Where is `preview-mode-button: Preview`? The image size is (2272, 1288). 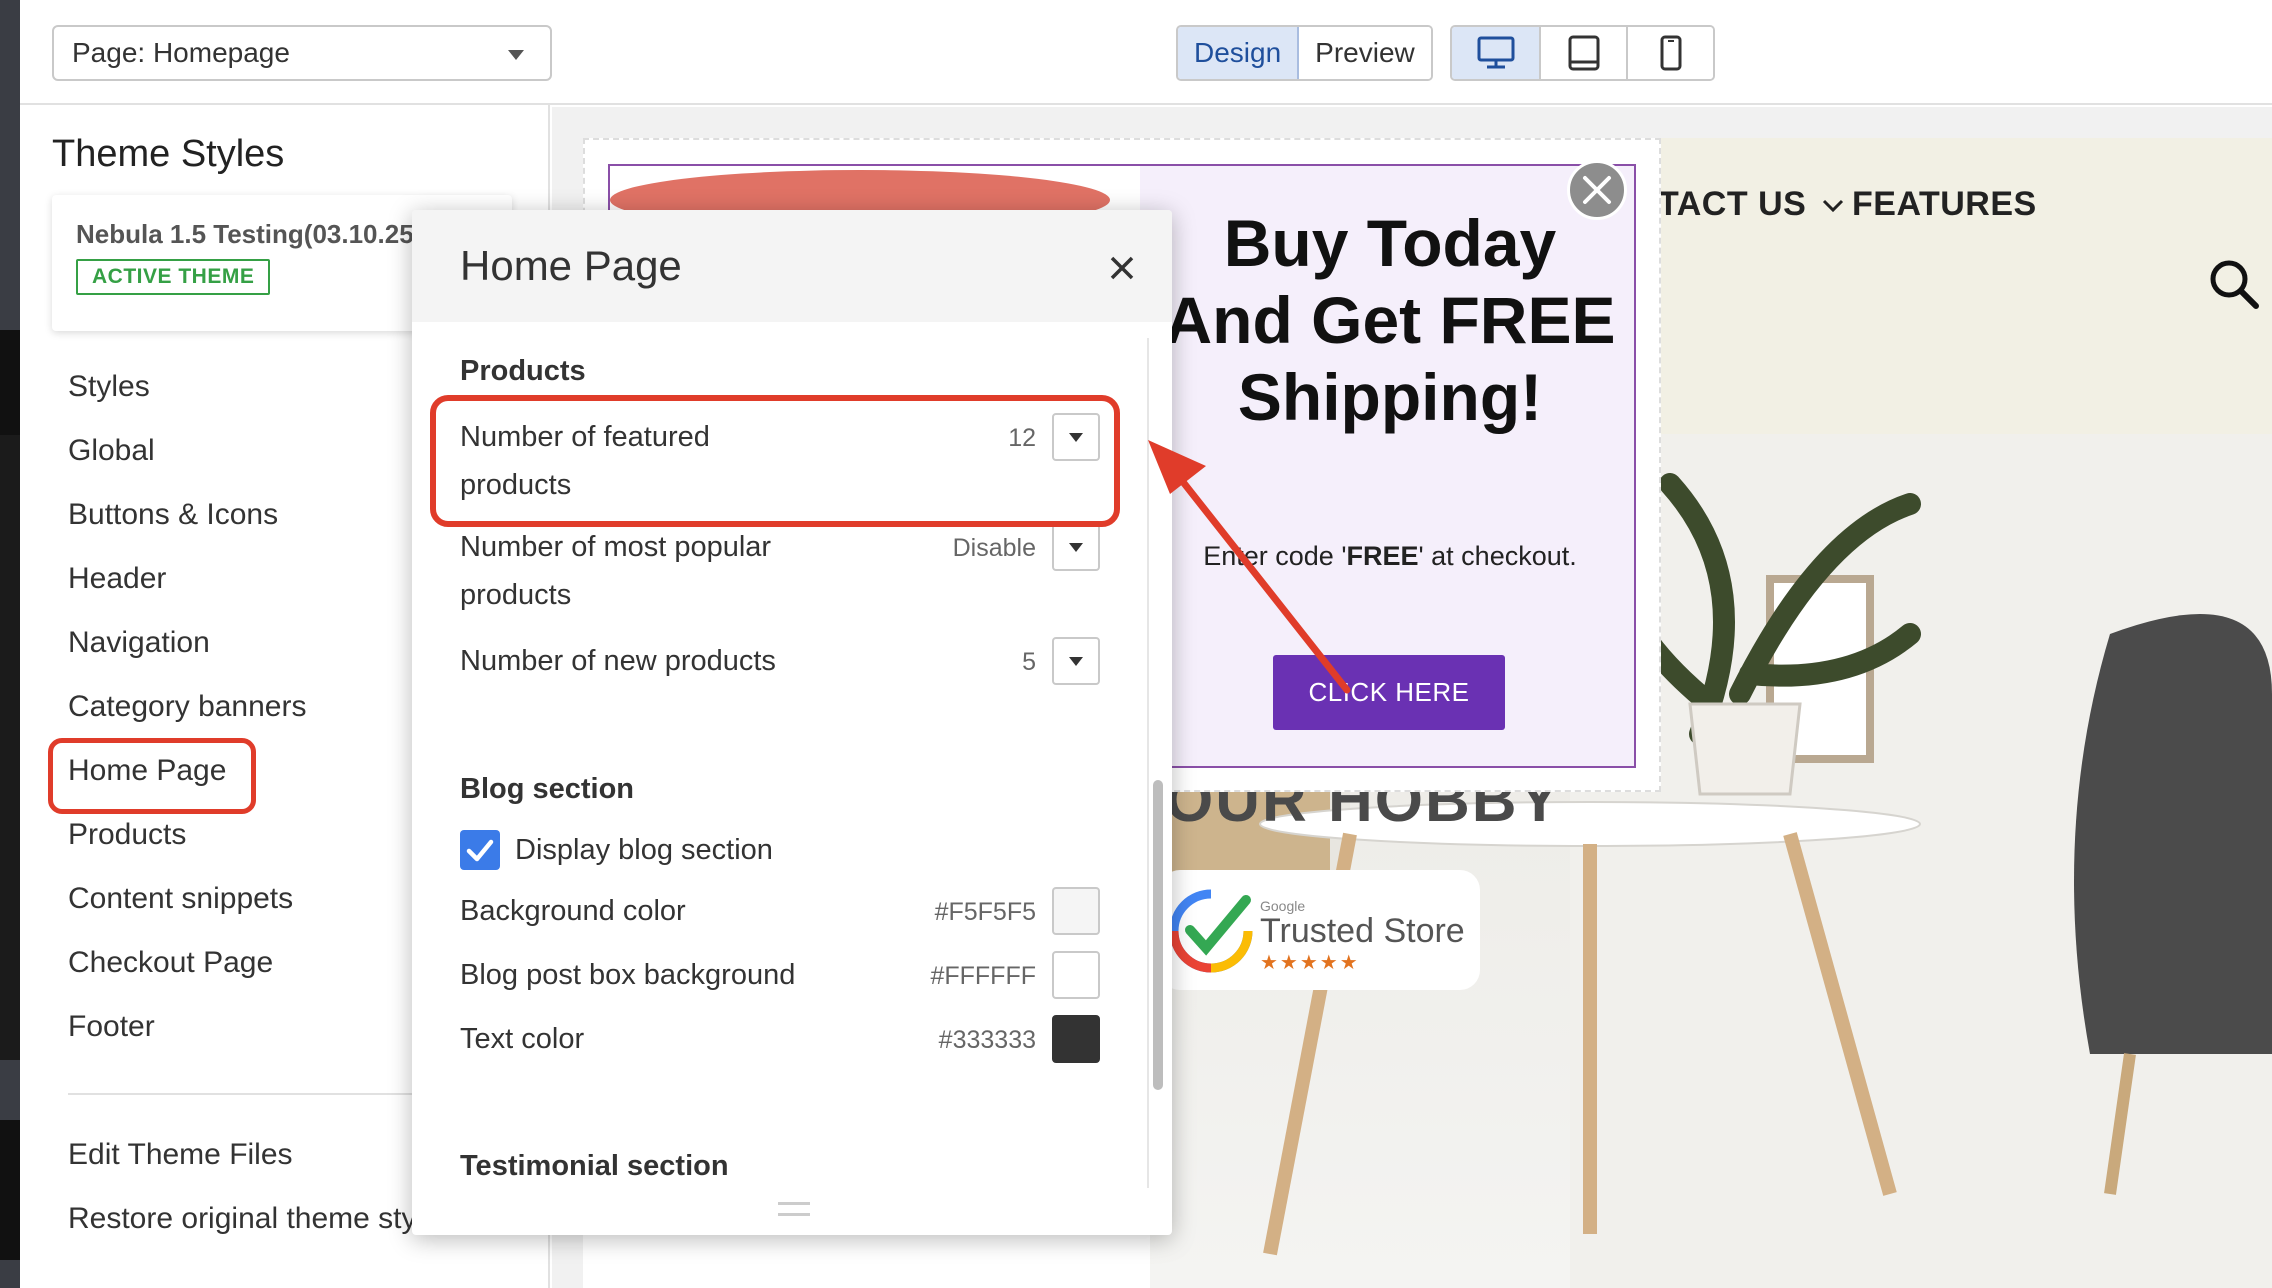
preview-mode-button: Preview is located at coordinates (1365, 53).